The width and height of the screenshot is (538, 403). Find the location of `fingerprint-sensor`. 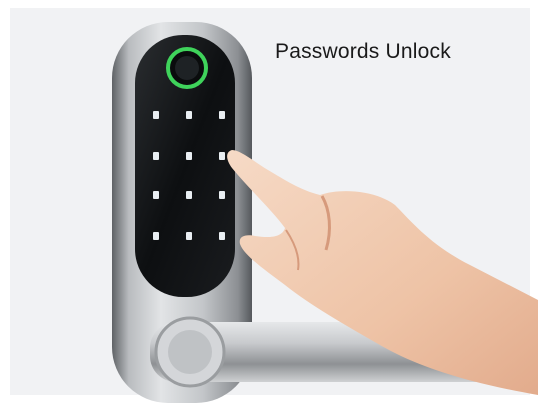

fingerprint-sensor is located at coordinates (187, 68).